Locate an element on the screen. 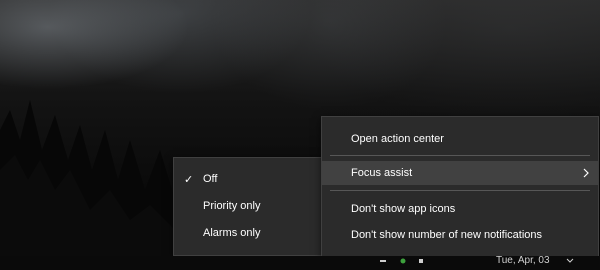  focus-priority-only-item: Priority only is located at coordinates (248, 206).